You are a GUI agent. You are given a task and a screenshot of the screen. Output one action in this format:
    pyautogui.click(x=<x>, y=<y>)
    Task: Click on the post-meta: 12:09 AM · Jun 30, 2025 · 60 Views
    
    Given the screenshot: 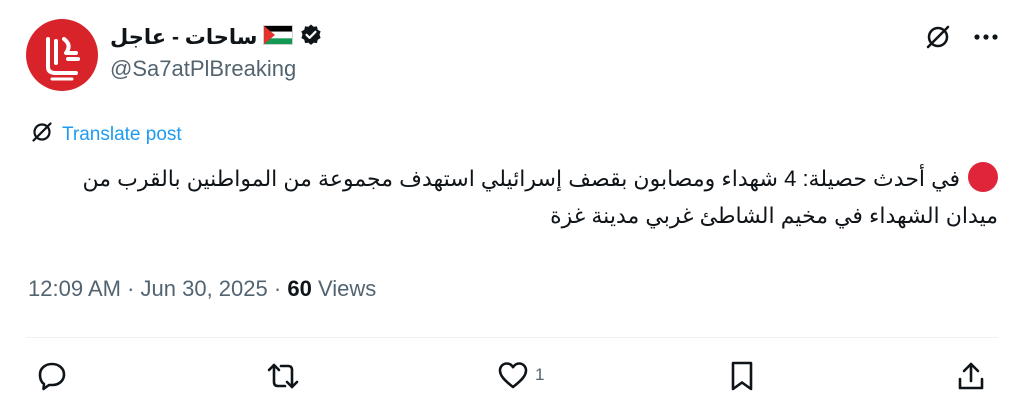 What is the action you would take?
    pyautogui.click(x=202, y=289)
    